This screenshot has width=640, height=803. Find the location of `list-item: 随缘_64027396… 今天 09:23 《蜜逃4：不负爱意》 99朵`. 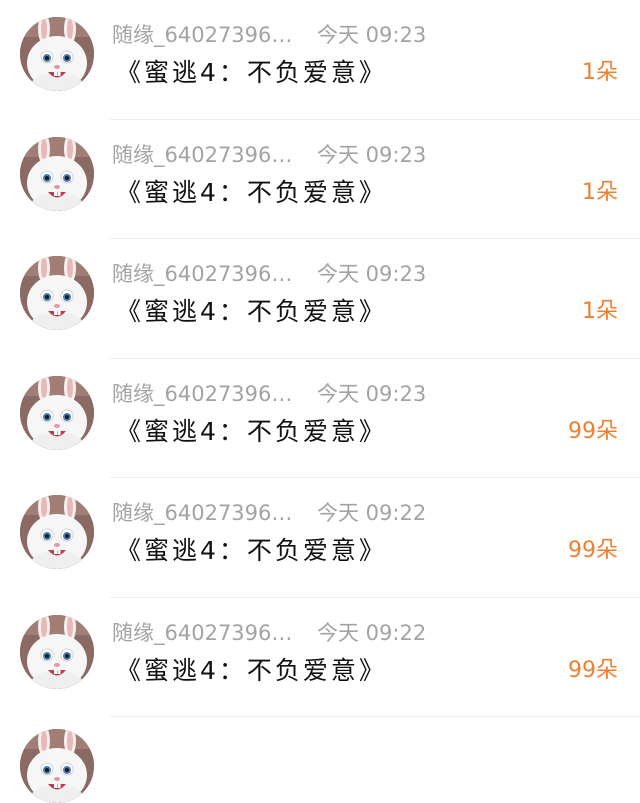

list-item: 随缘_64027396… 今天 09:23 《蜜逃4：不负爱意》 99朵 is located at coordinates (320, 419).